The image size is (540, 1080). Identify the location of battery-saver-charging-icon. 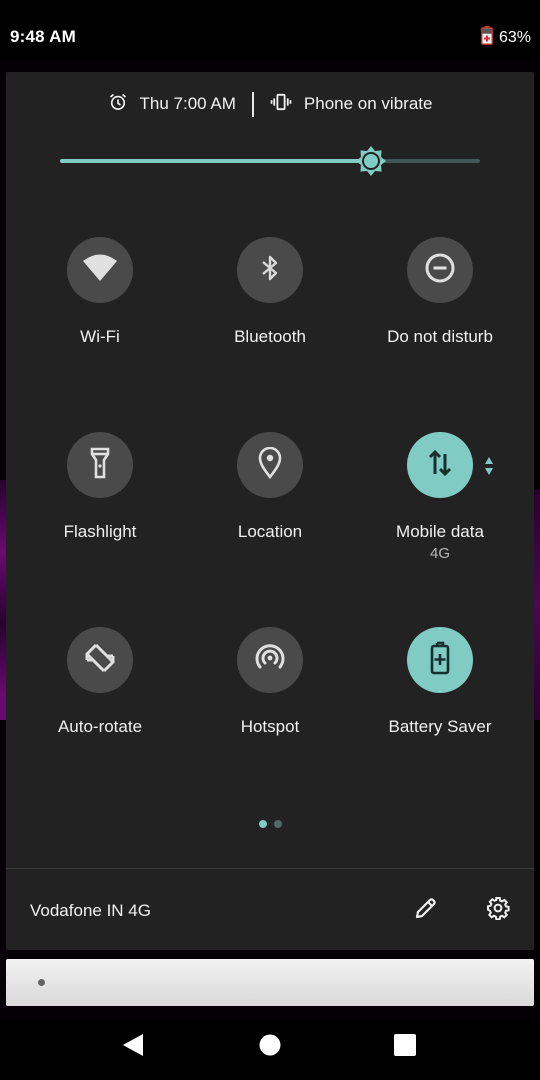
(487, 38).